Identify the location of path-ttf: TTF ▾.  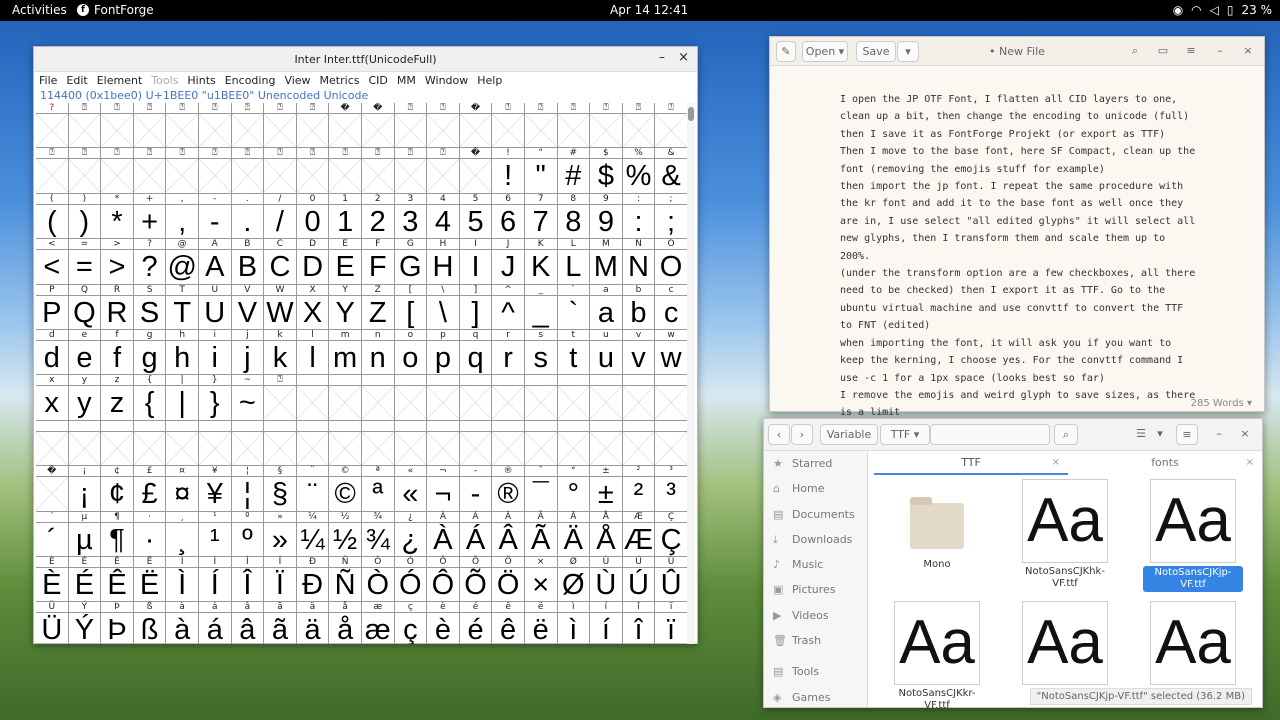
(905, 434).